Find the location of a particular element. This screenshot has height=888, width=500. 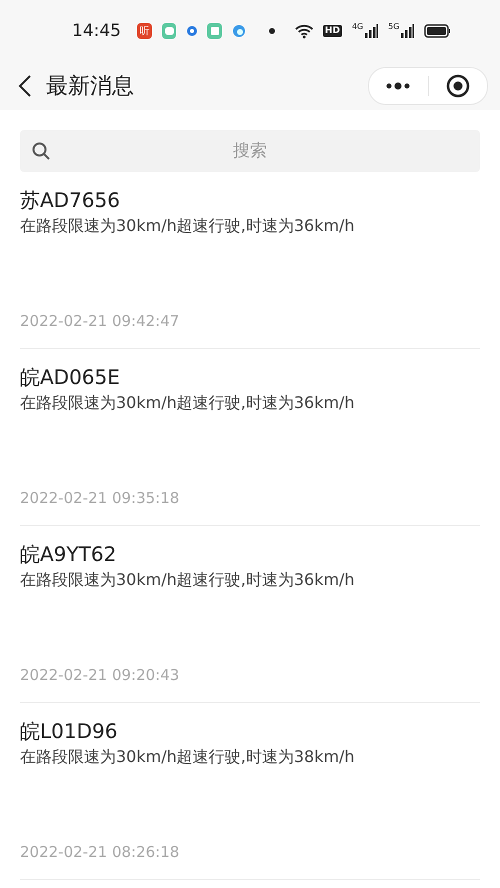

network-label: 4G is located at coordinates (358, 26).